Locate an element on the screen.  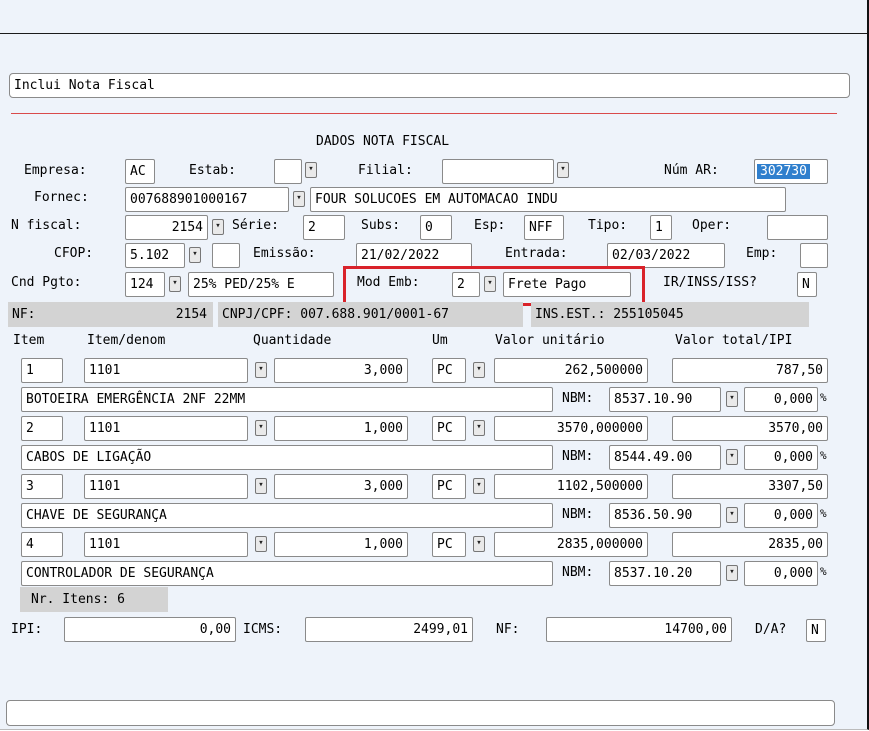
item-total-field: 3570,00 is located at coordinates (750, 428).